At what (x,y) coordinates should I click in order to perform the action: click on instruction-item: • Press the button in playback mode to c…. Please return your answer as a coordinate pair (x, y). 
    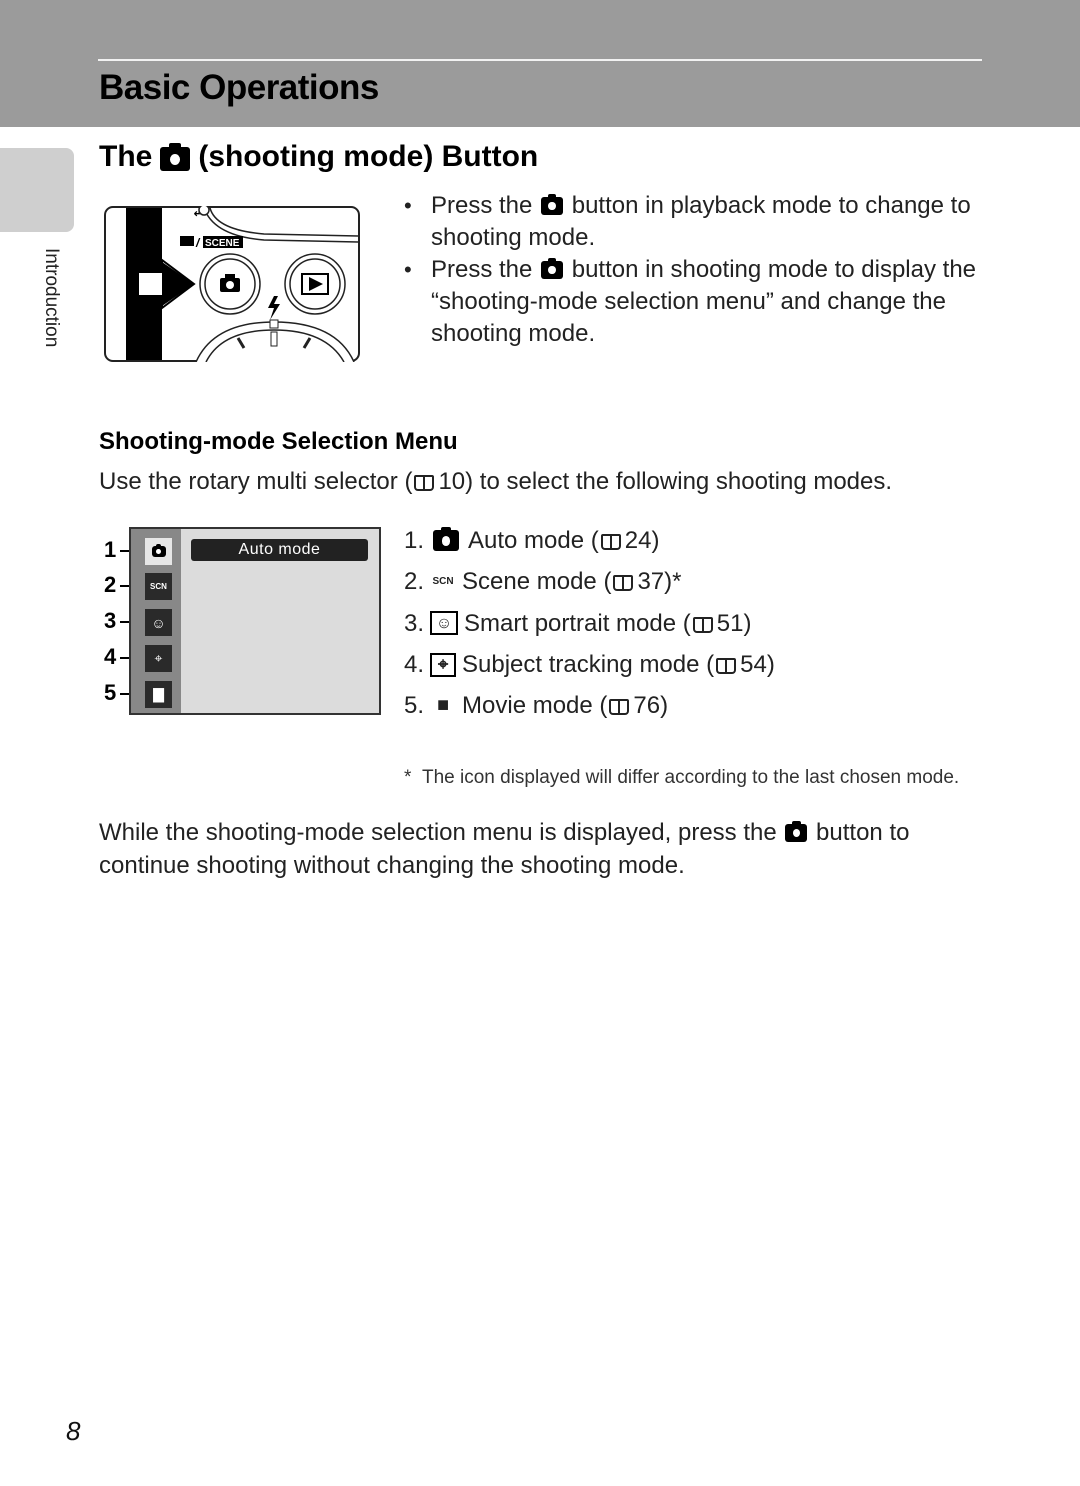
    Looking at the image, I should click on (687, 221).